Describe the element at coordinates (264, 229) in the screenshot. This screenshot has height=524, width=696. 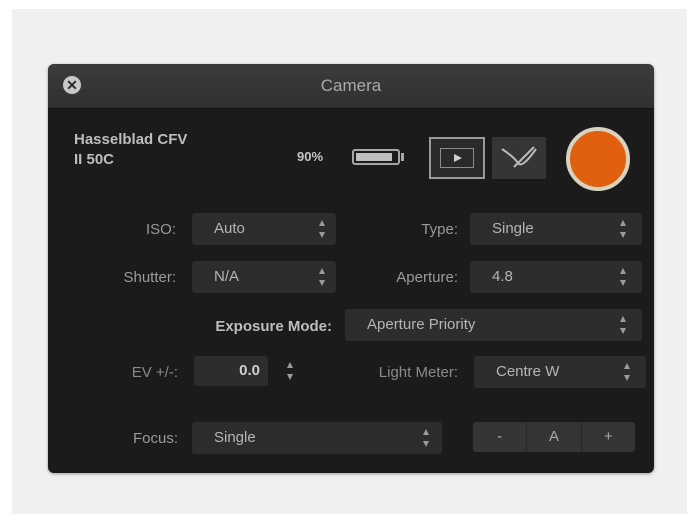
I see `iso-select: Auto` at that location.